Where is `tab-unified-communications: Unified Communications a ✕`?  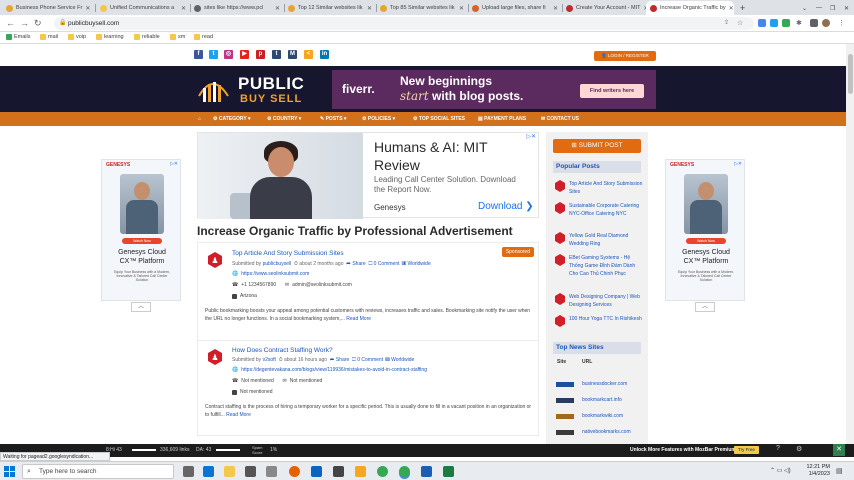 tab-unified-communications: Unified Communications a ✕ is located at coordinates (143, 8).